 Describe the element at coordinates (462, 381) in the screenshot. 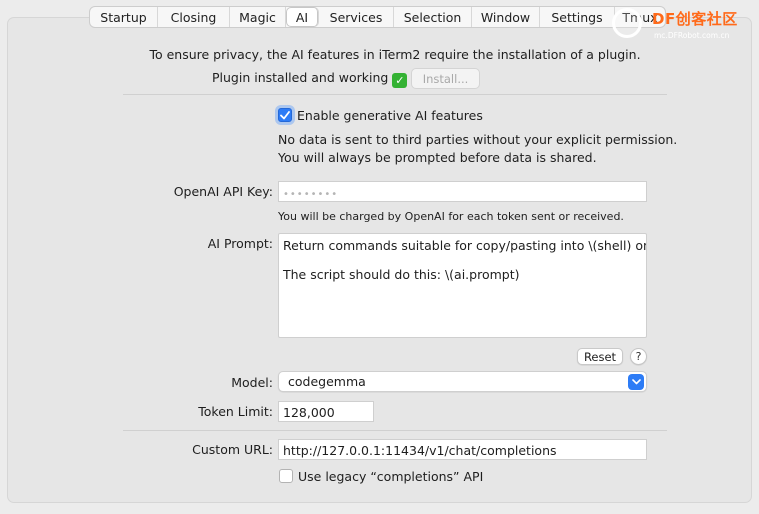

I see `model-popup: codegemma` at that location.